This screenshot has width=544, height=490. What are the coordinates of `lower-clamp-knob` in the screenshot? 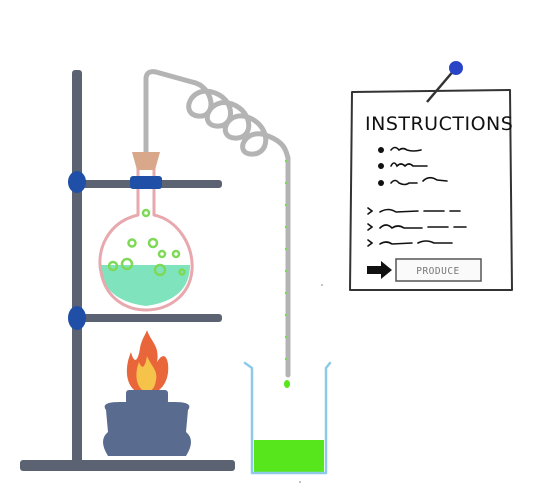 It's located at (77, 318).